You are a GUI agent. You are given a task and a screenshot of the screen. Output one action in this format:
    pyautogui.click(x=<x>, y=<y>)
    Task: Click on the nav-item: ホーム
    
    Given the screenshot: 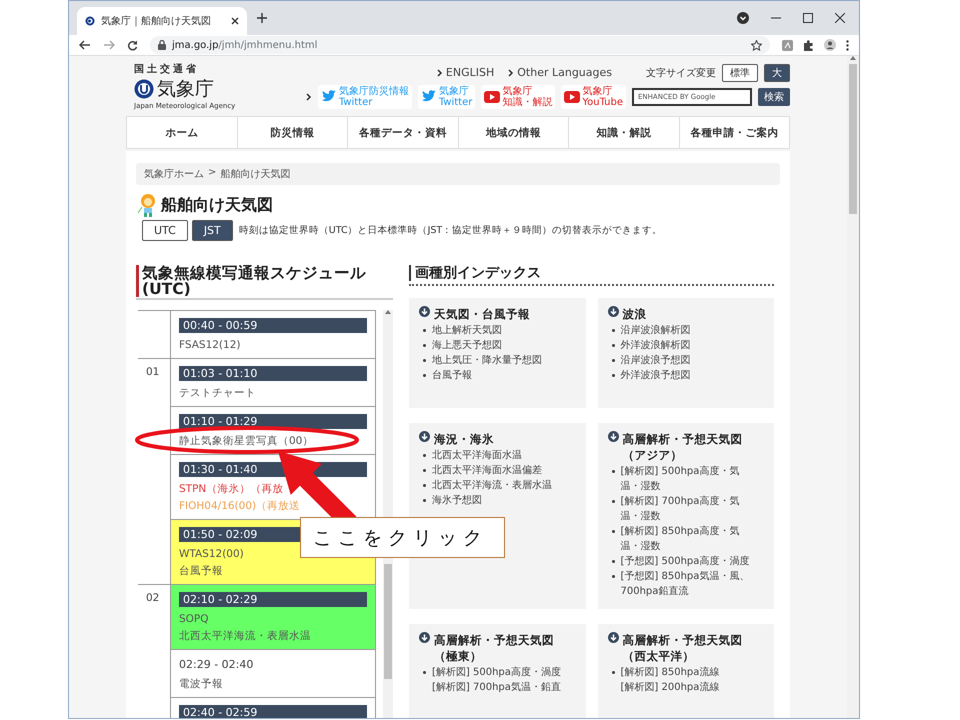 What is the action you would take?
    pyautogui.click(x=181, y=132)
    